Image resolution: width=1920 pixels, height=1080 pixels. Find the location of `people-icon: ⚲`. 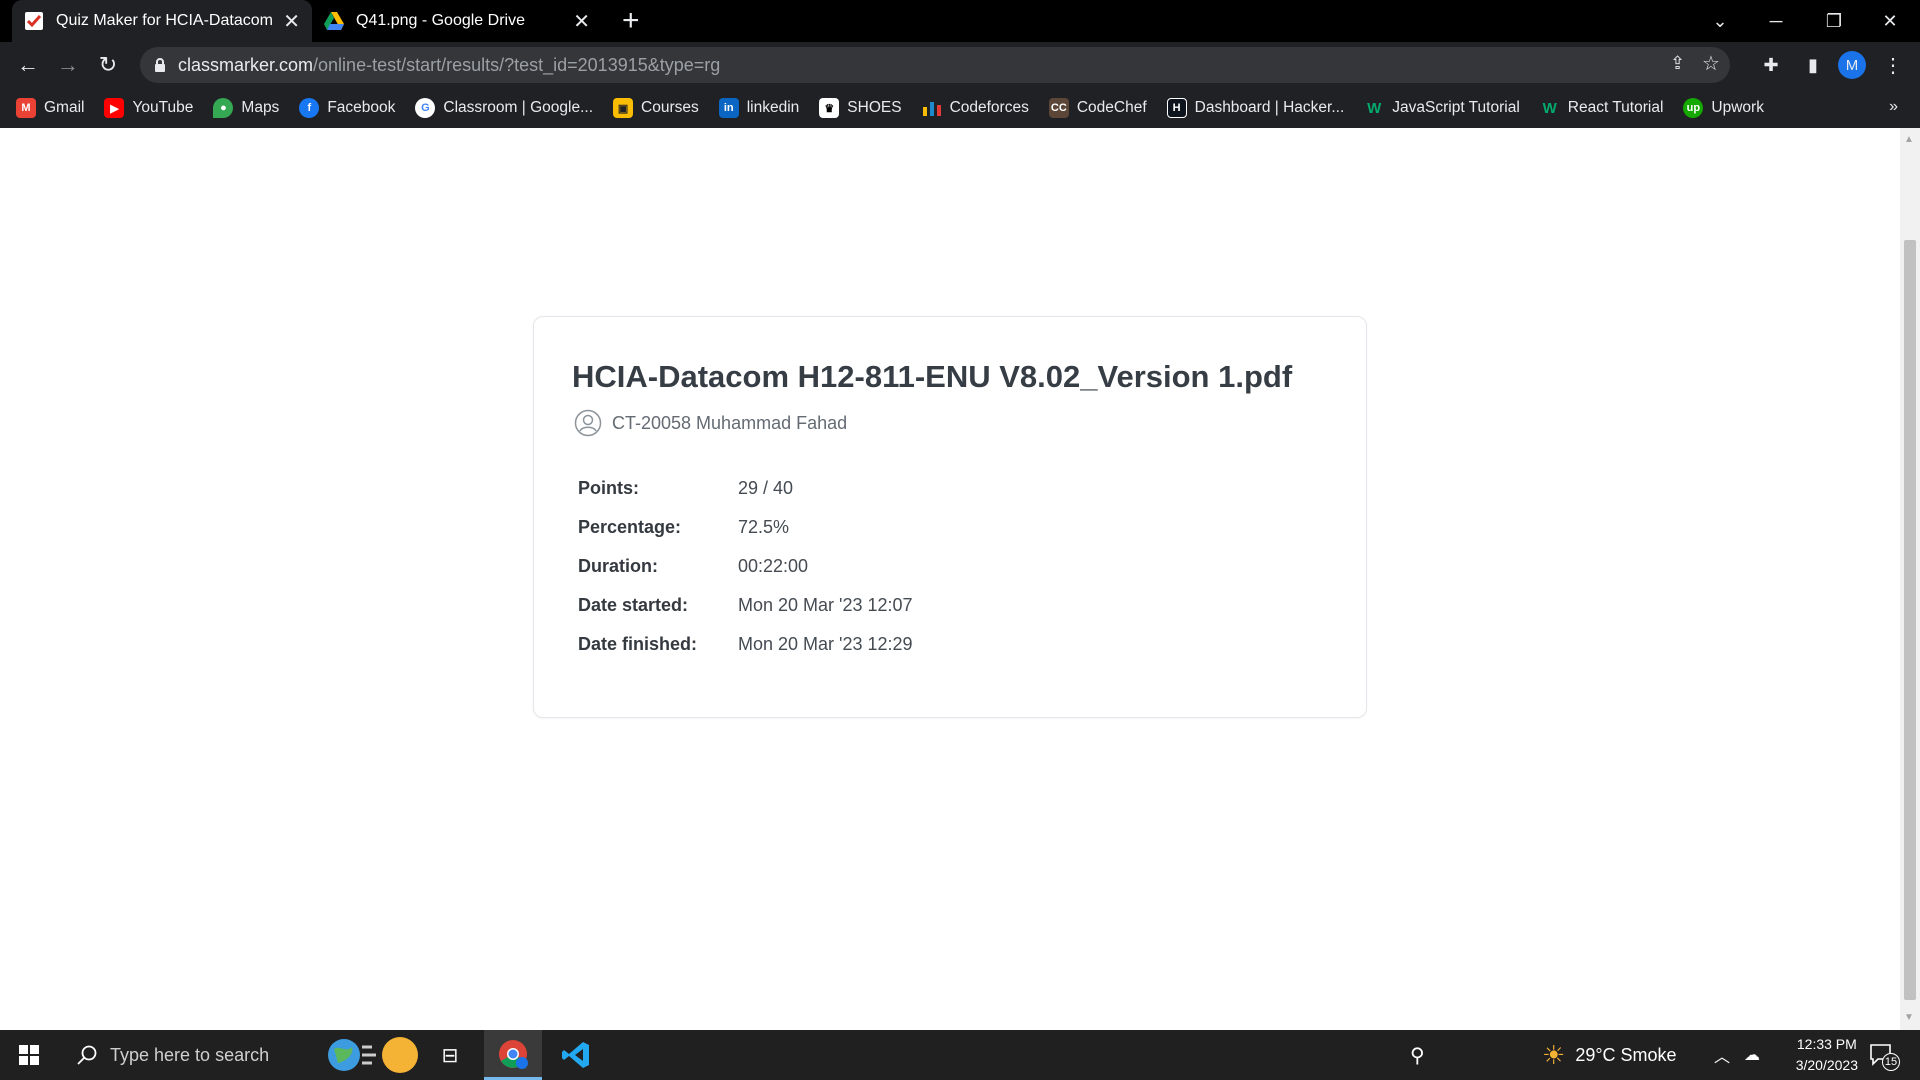

people-icon: ⚲ is located at coordinates (1417, 1055).